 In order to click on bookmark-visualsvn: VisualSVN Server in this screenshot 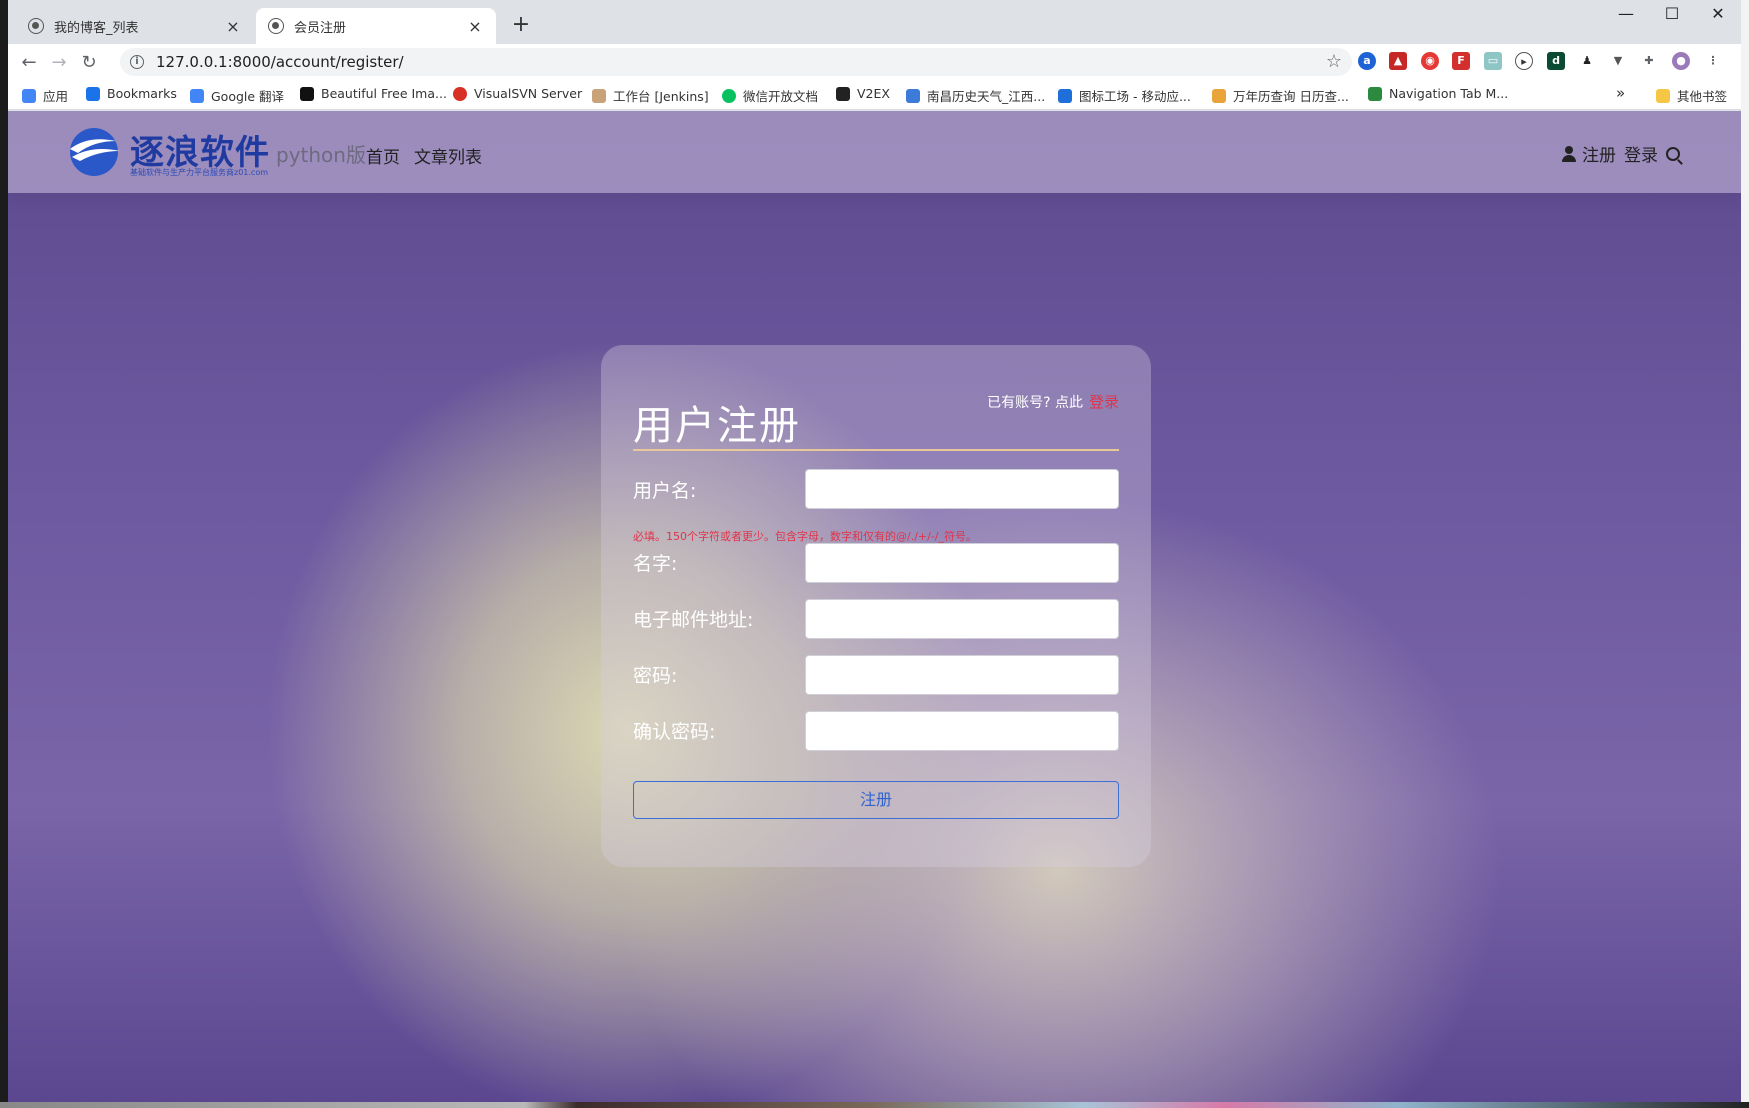, I will do `click(517, 93)`.